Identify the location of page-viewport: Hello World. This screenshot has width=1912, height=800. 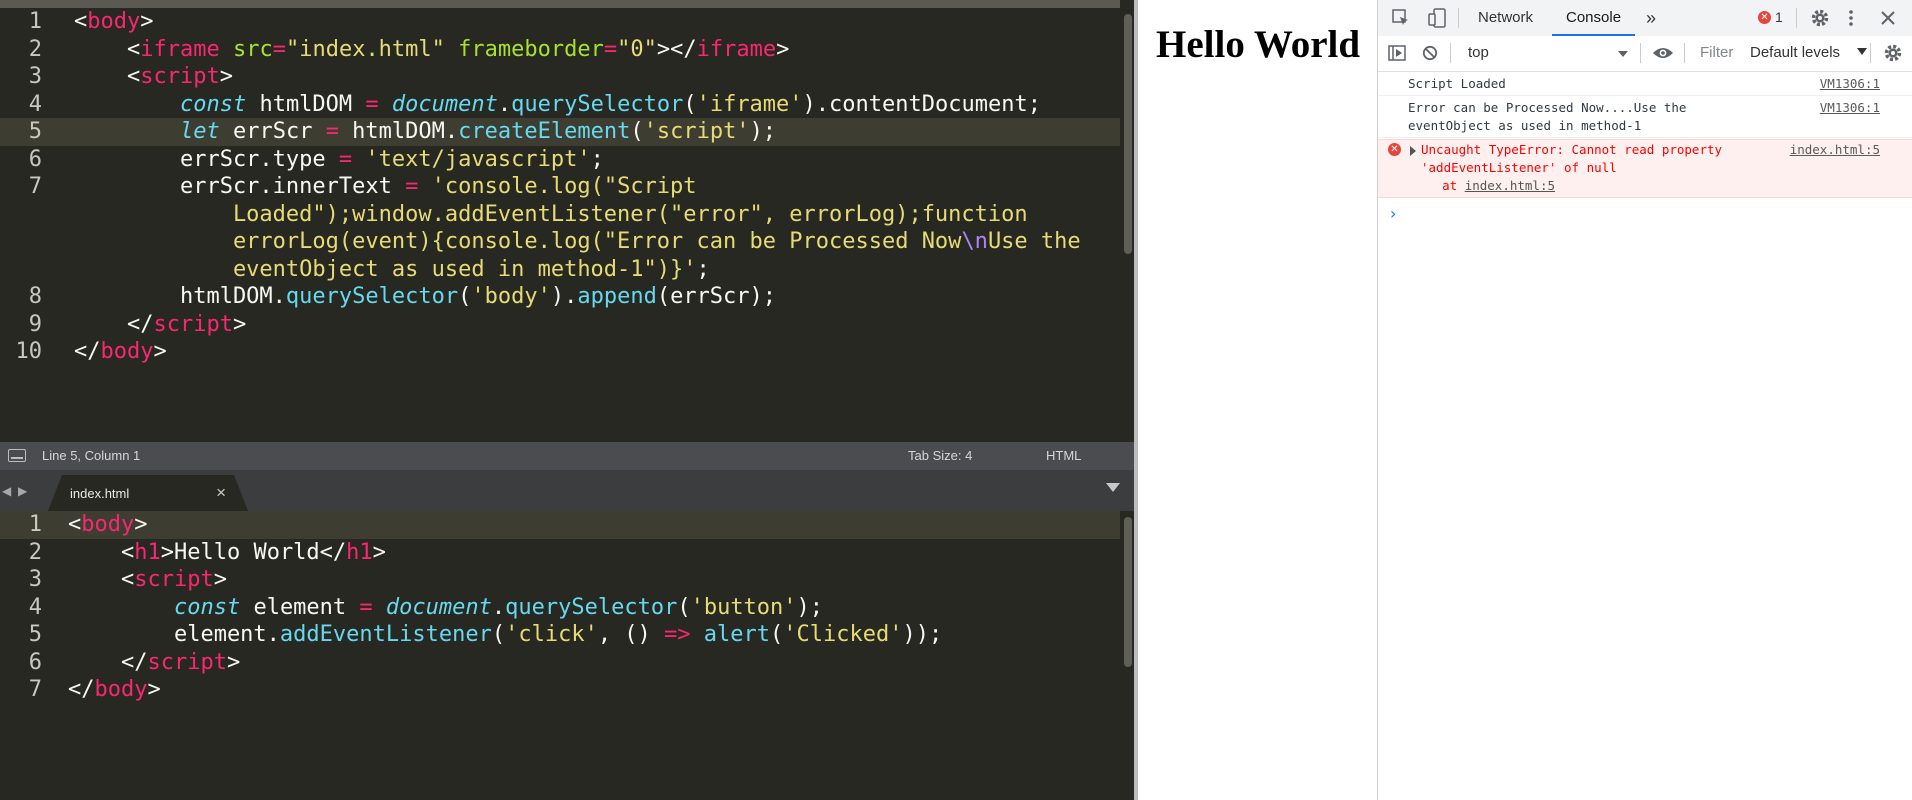
(1258, 400).